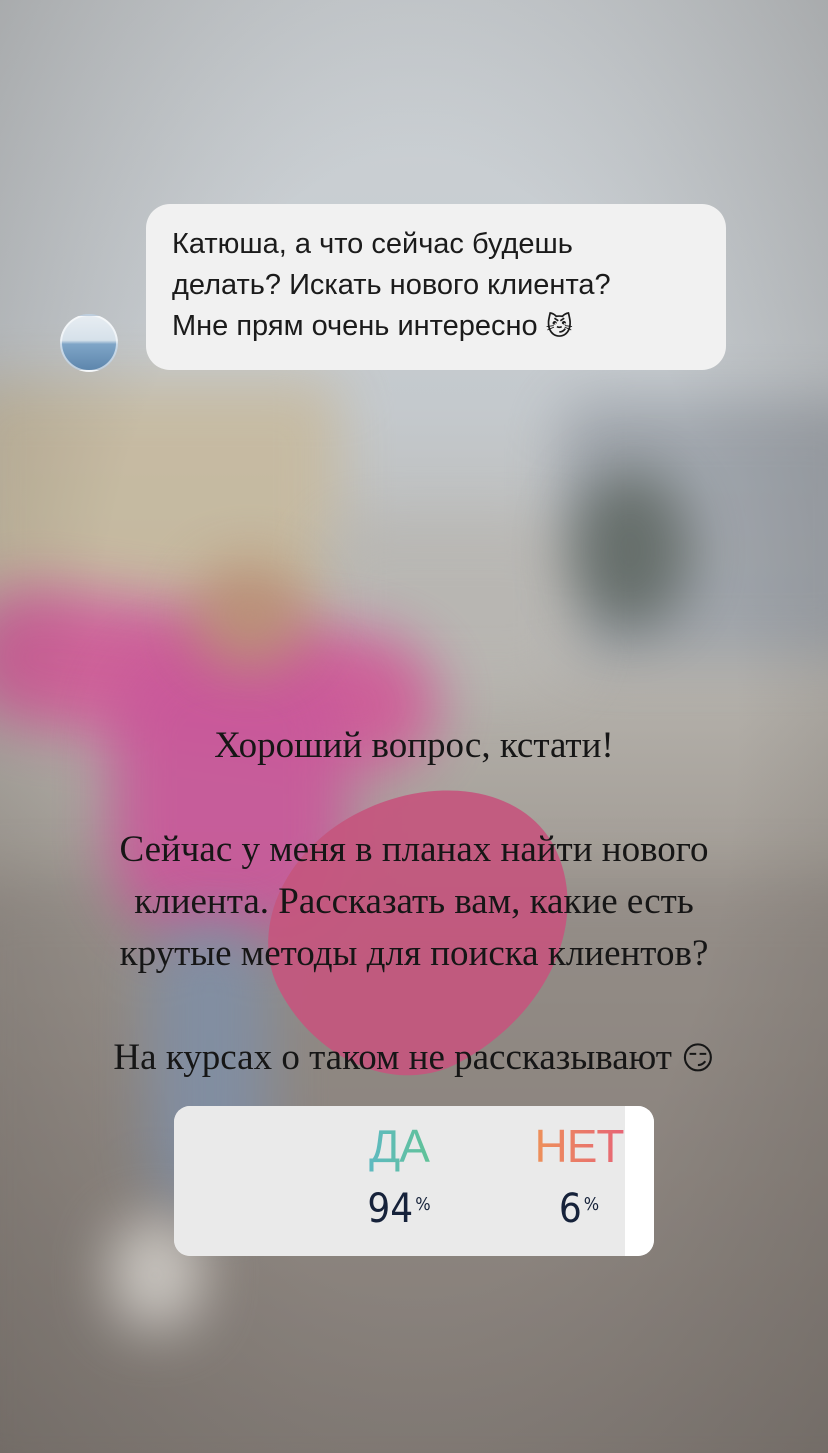 The width and height of the screenshot is (828, 1453). I want to click on poll-sticker: ДА 94% НЕТ 6%, so click(414, 1181).